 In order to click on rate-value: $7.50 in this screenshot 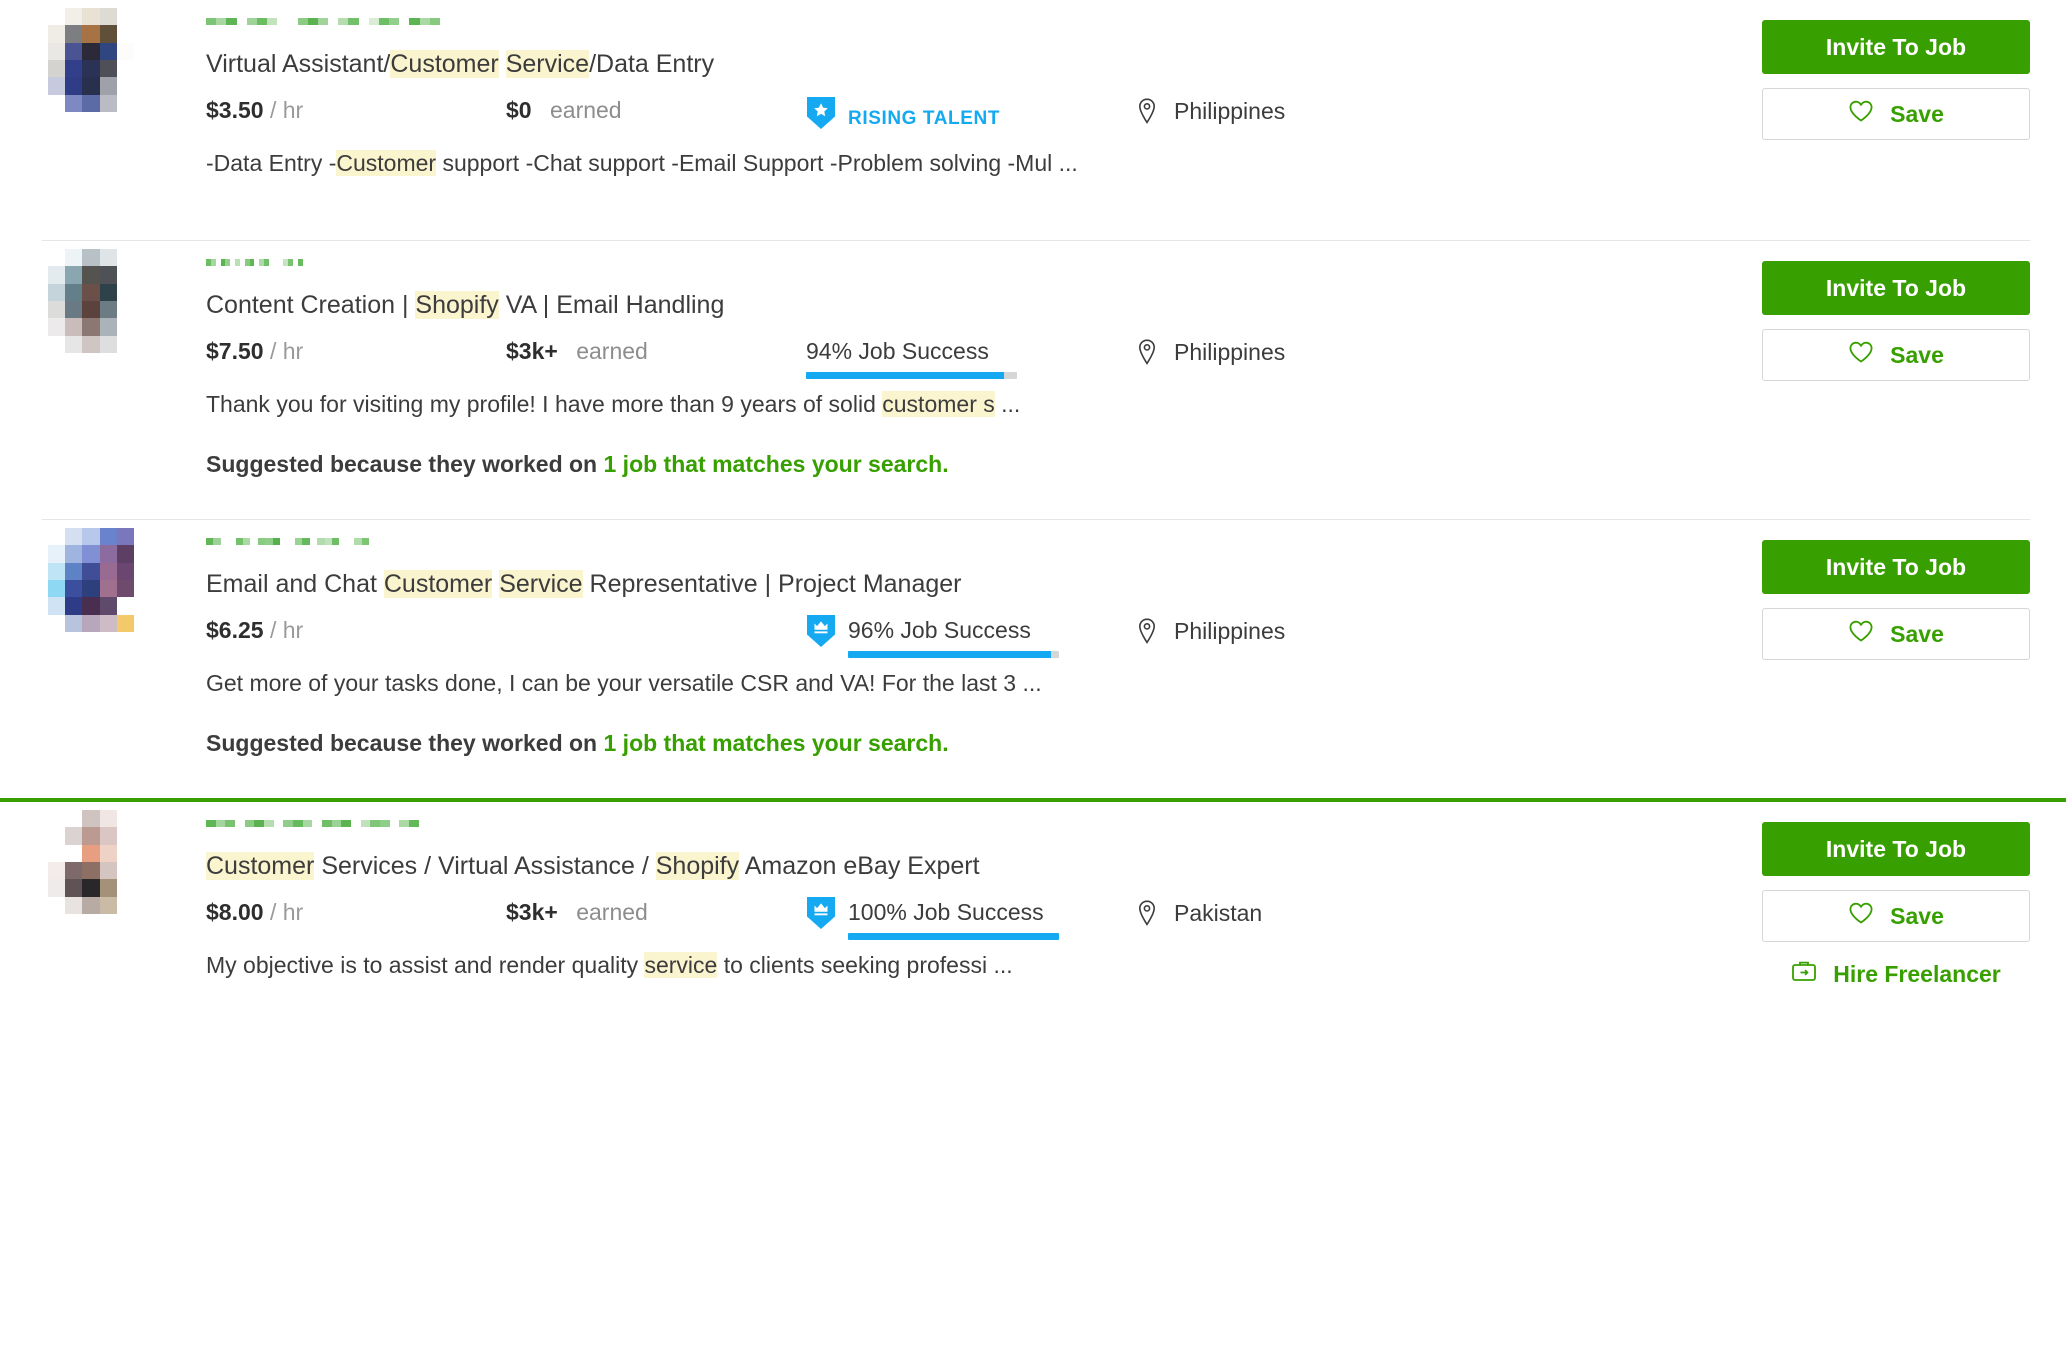, I will do `click(235, 351)`.